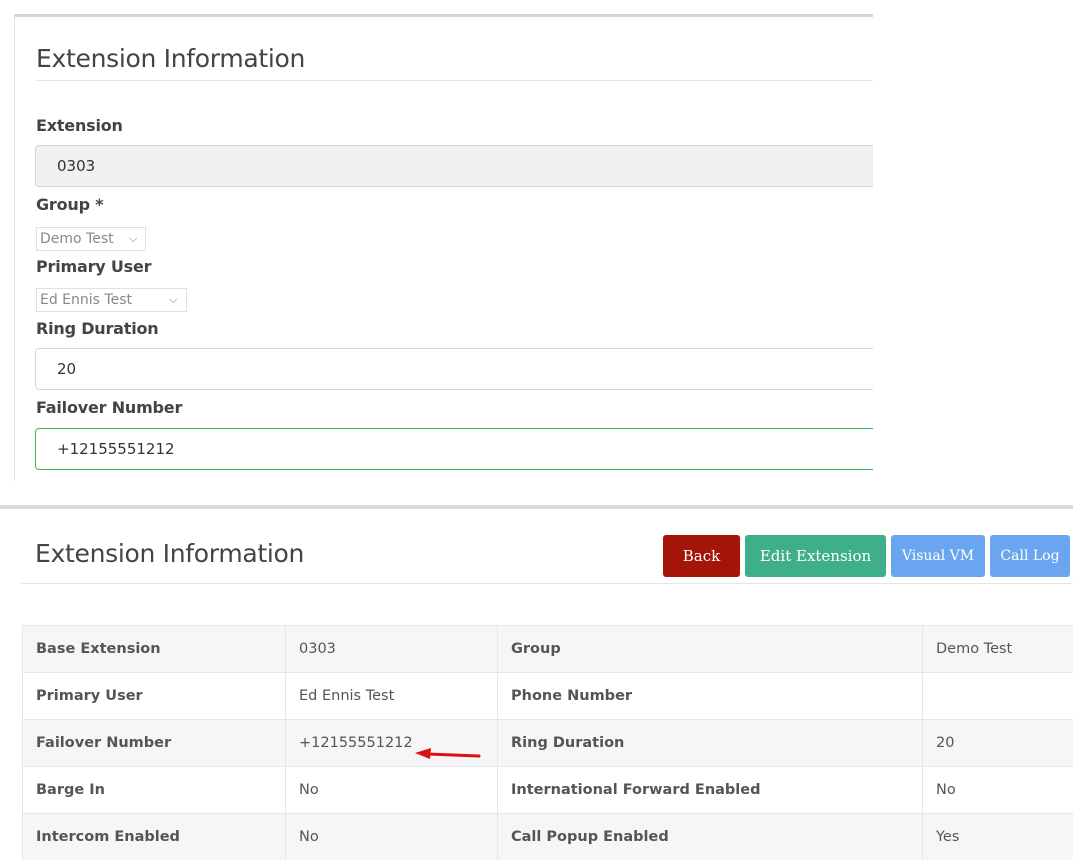 This screenshot has height=860, width=1073. I want to click on row-key: Intercom Enabled, so click(154, 837).